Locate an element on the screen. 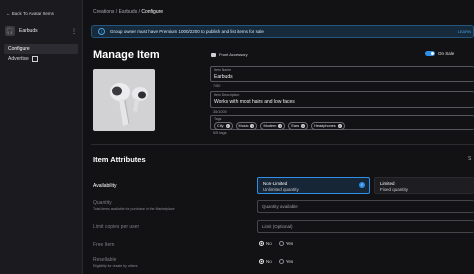 Image resolution: width=474 pixels, height=274 pixels. tag-label: Modern is located at coordinates (270, 126).